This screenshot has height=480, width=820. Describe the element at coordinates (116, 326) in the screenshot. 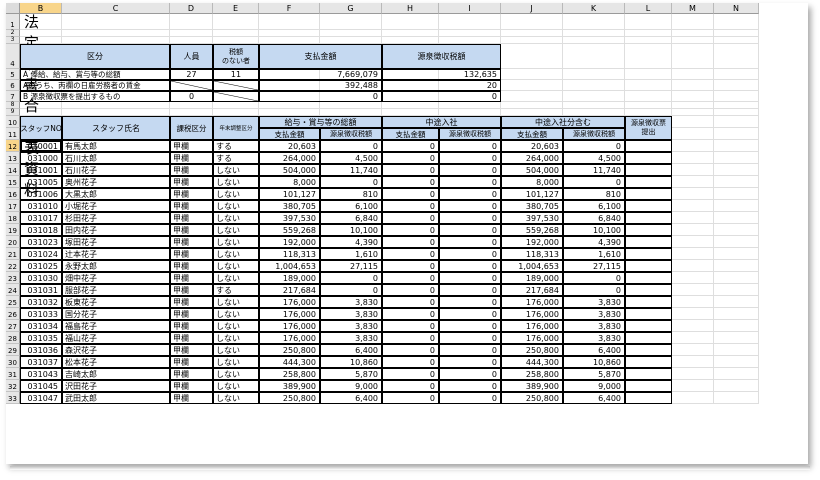

I see `cell-staff-name: 福島花子` at that location.